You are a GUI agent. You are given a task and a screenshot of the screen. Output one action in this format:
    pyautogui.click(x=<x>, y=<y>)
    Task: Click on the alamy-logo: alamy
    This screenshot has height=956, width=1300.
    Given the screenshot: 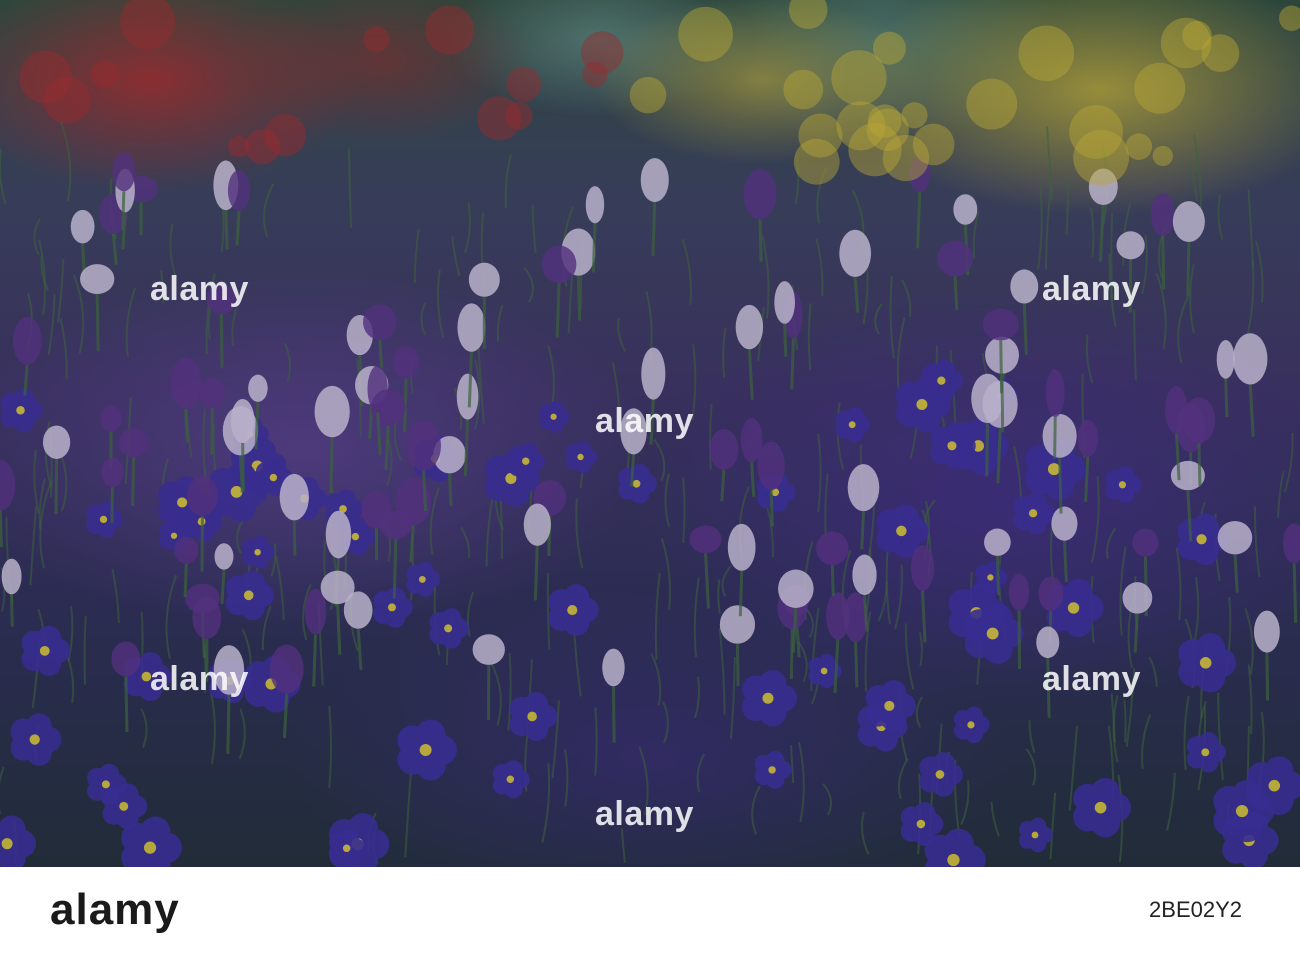 What is the action you would take?
    pyautogui.click(x=115, y=910)
    